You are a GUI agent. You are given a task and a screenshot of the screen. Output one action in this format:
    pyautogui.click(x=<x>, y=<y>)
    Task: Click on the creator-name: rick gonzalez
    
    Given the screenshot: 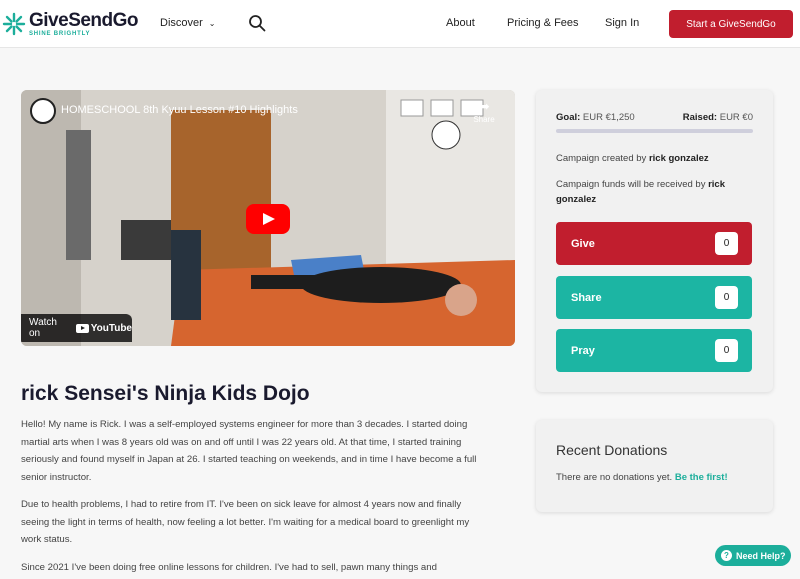 What is the action you would take?
    pyautogui.click(x=679, y=158)
    